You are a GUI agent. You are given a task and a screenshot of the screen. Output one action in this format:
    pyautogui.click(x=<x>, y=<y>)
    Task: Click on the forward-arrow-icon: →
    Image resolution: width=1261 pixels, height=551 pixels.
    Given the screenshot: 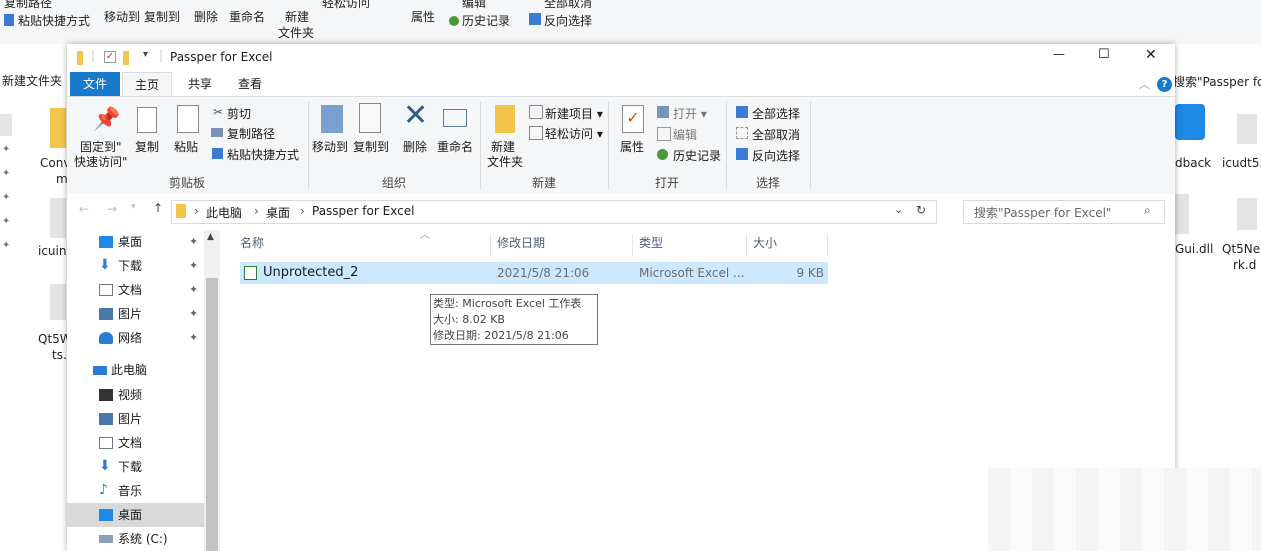 What is the action you would take?
    pyautogui.click(x=112, y=209)
    